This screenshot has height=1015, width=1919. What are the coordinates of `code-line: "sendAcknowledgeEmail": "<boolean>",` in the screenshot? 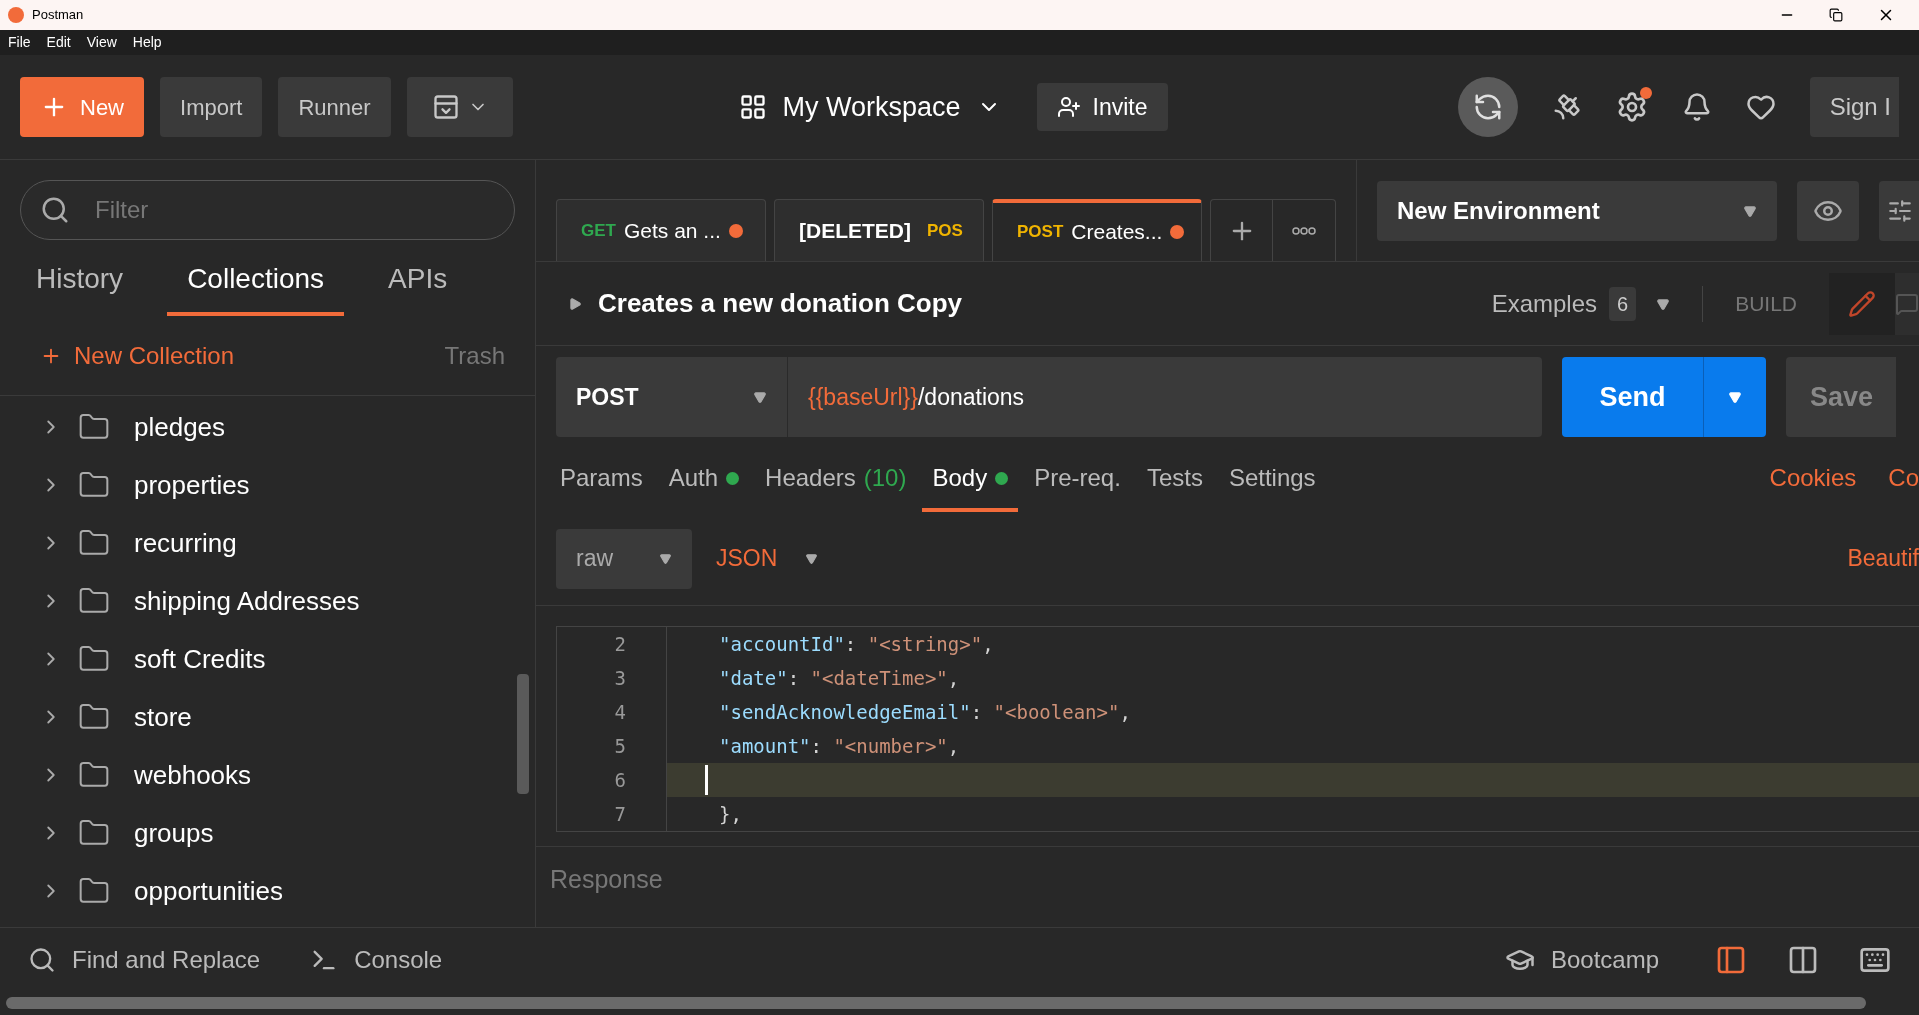 It's located at (925, 712).